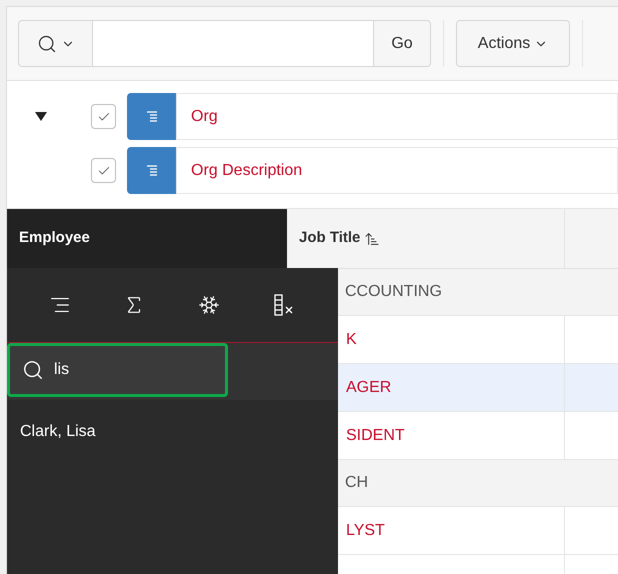 This screenshot has height=574, width=618. What do you see at coordinates (147, 238) in the screenshot?
I see `column-header: Employee` at bounding box center [147, 238].